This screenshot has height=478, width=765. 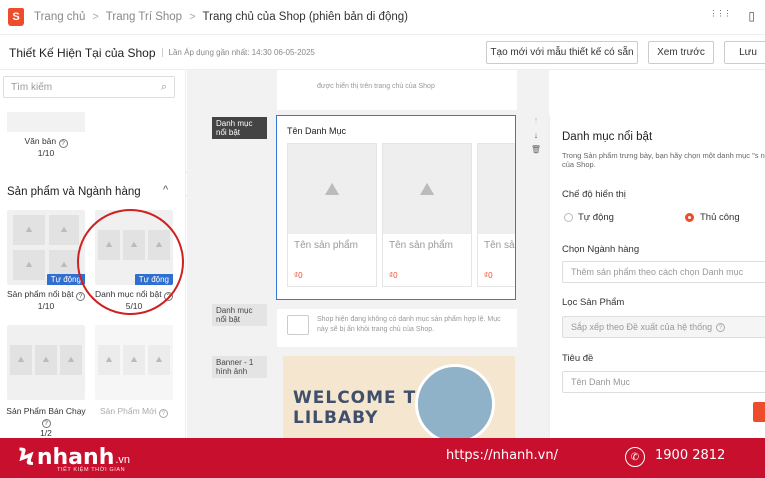 What do you see at coordinates (40, 294) in the screenshot?
I see `widget-name: Sản phẩm nổi bật` at bounding box center [40, 294].